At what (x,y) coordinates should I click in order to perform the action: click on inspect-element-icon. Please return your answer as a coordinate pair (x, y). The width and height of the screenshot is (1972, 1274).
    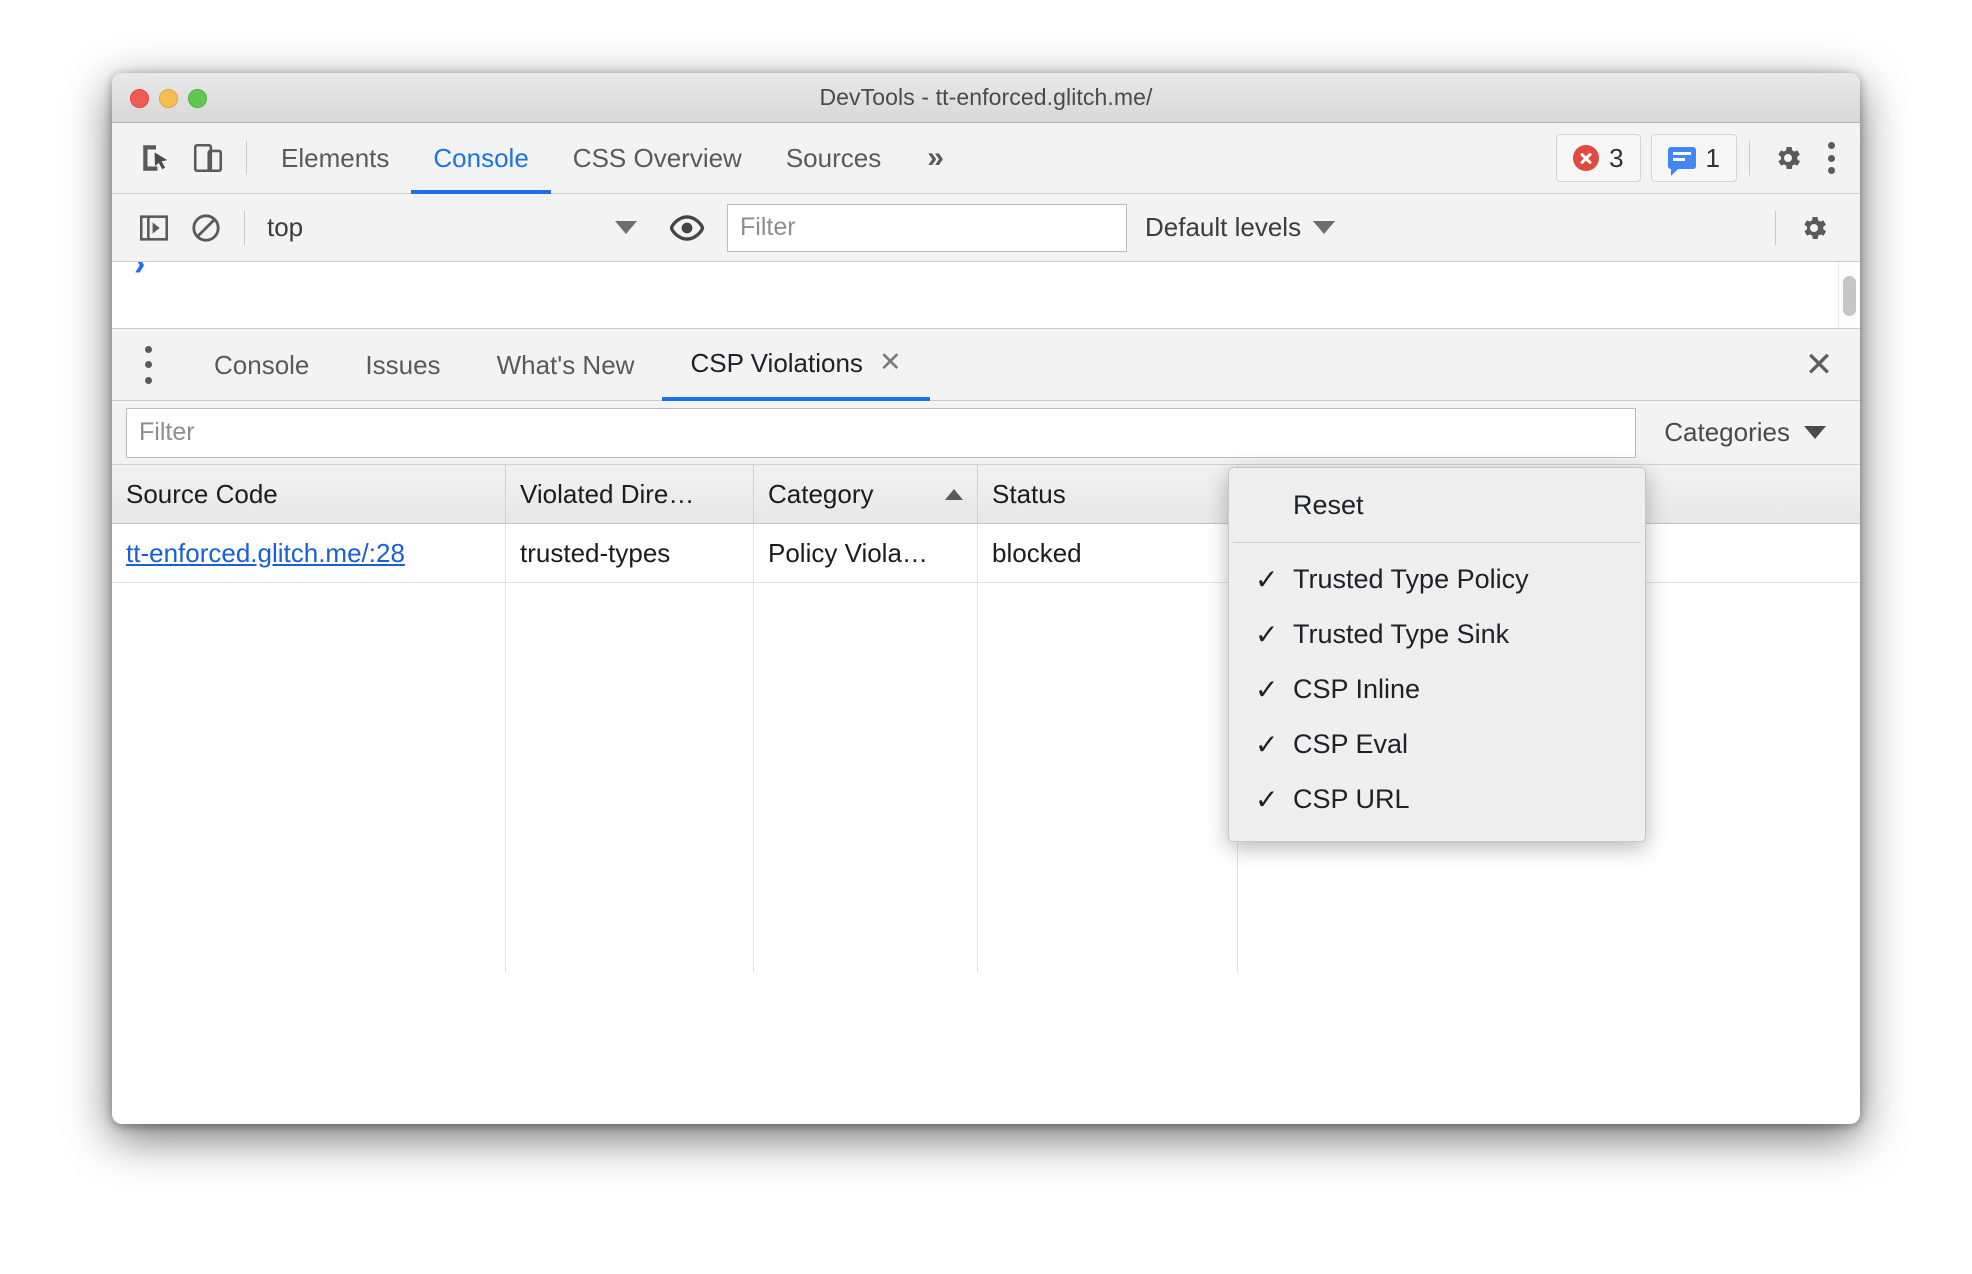
    Looking at the image, I should click on (156, 158).